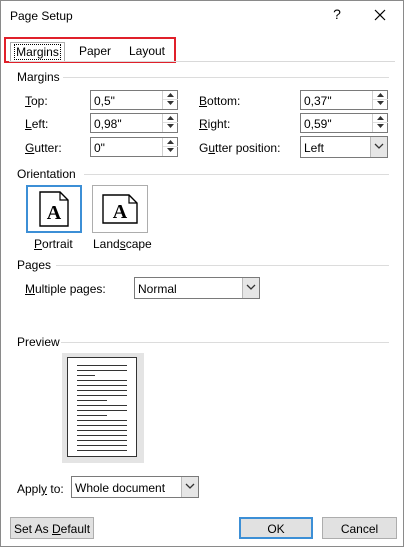  I want to click on gutter-position-dropdown, so click(378, 147).